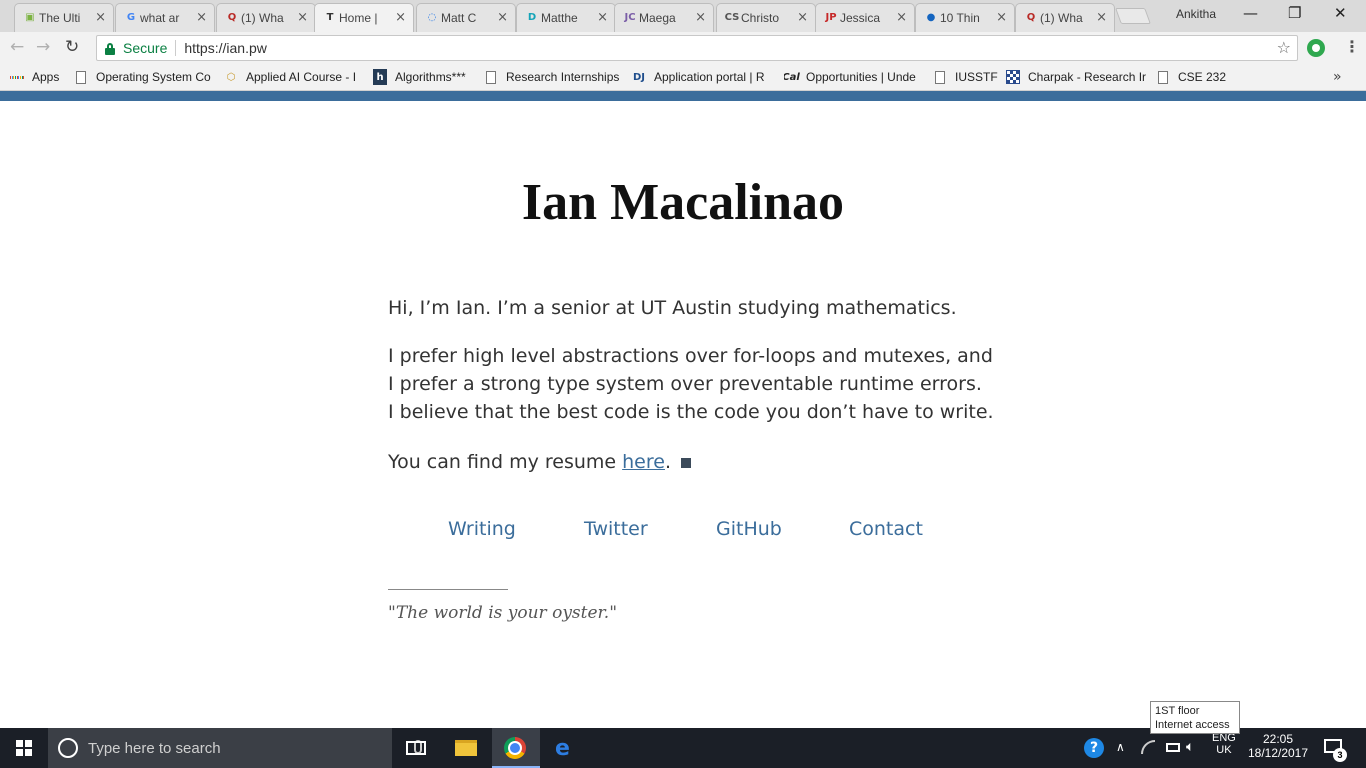 Image resolution: width=1366 pixels, height=768 pixels. I want to click on tab-title: Matthe, so click(559, 18).